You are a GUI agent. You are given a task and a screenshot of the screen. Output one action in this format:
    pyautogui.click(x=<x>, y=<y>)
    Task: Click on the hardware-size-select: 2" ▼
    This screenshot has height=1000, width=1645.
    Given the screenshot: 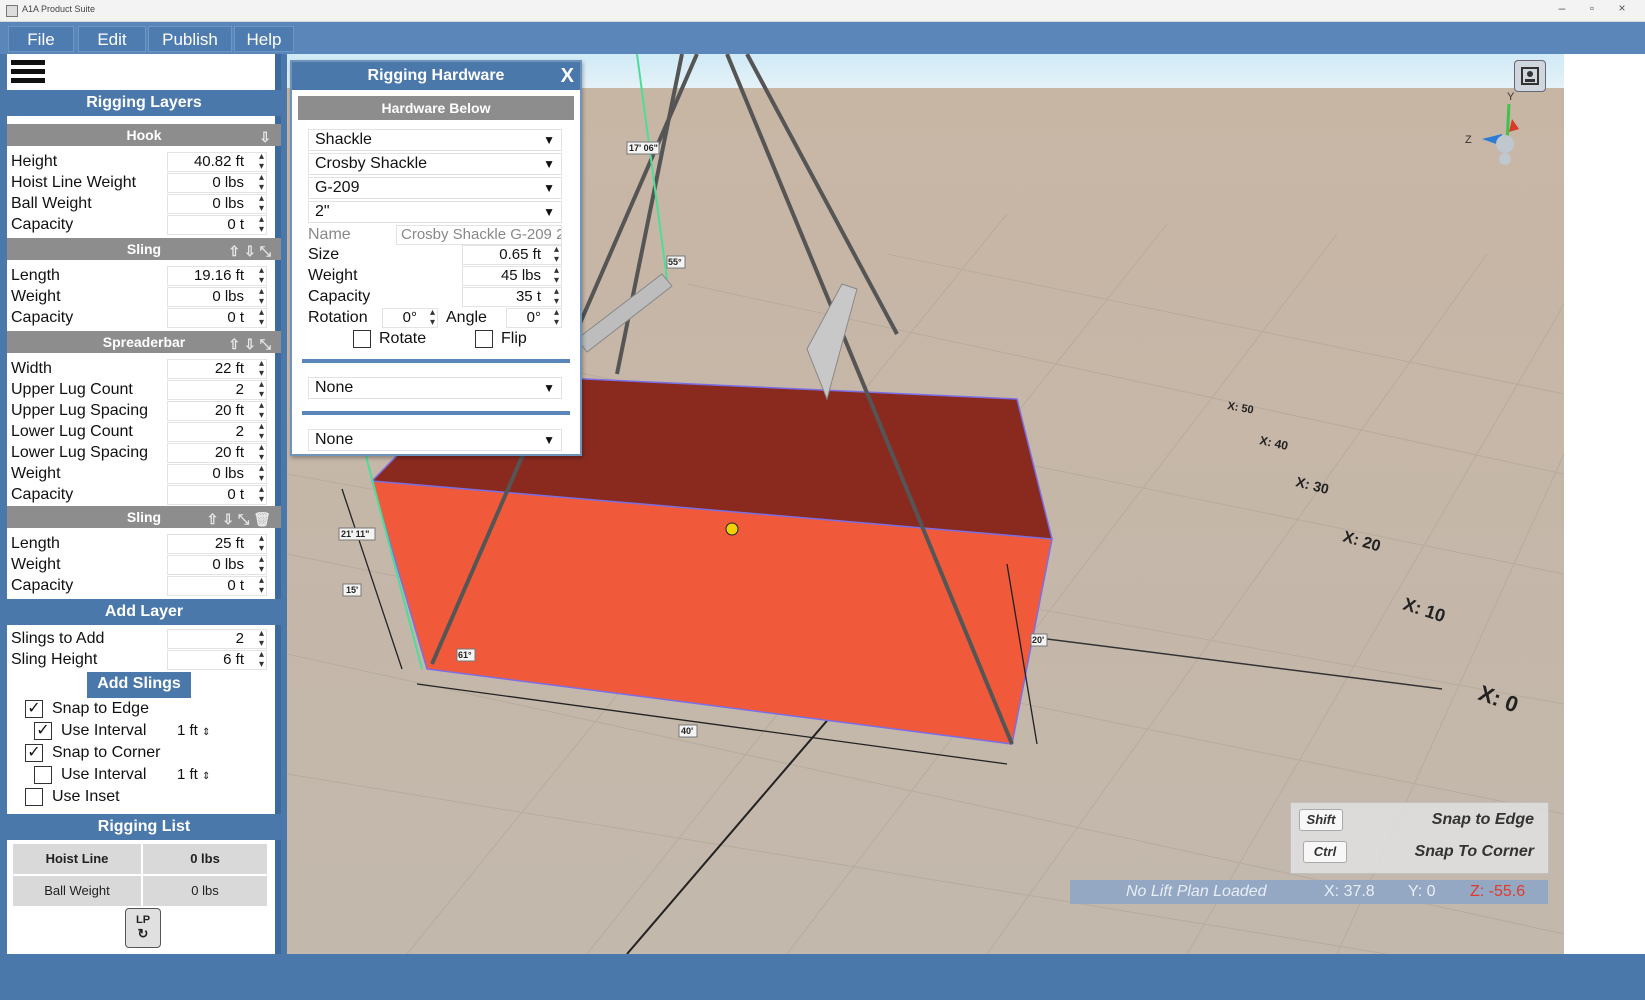 What is the action you would take?
    pyautogui.click(x=435, y=212)
    